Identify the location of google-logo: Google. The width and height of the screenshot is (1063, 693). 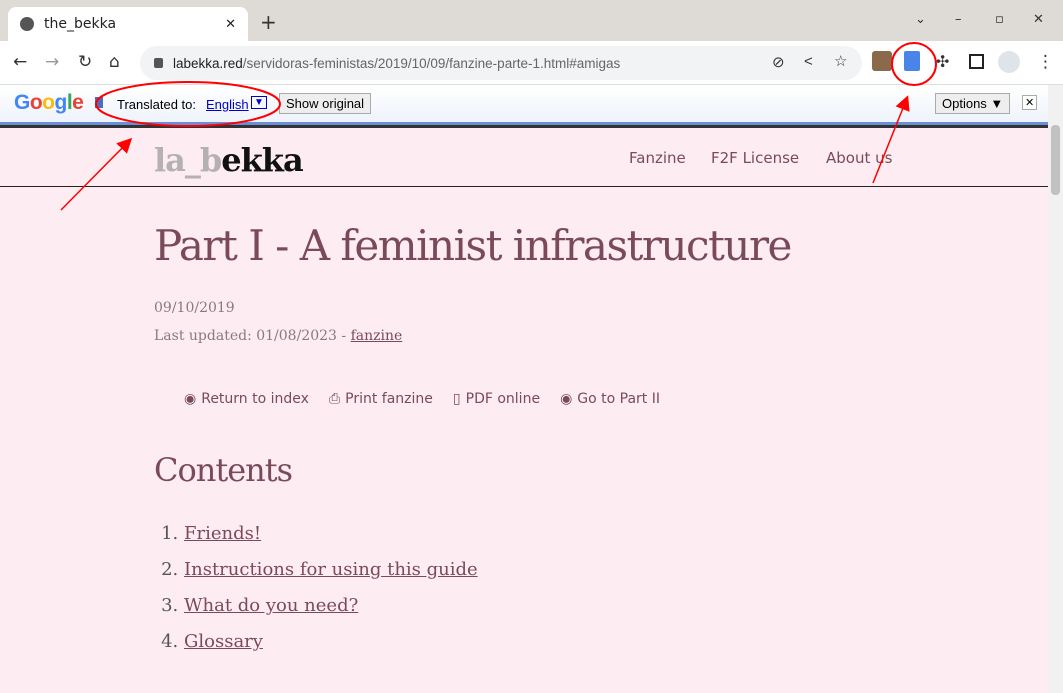
(49, 102).